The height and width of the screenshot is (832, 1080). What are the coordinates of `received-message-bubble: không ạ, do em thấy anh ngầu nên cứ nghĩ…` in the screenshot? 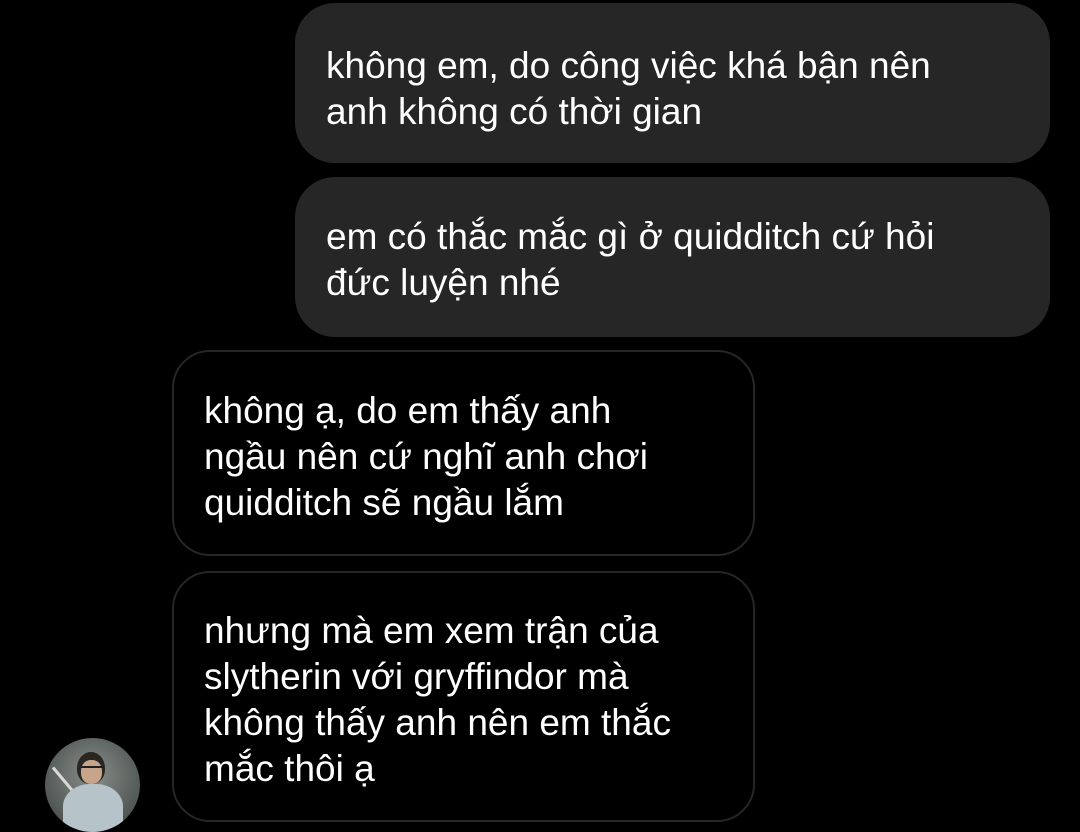 It's located at (463, 453).